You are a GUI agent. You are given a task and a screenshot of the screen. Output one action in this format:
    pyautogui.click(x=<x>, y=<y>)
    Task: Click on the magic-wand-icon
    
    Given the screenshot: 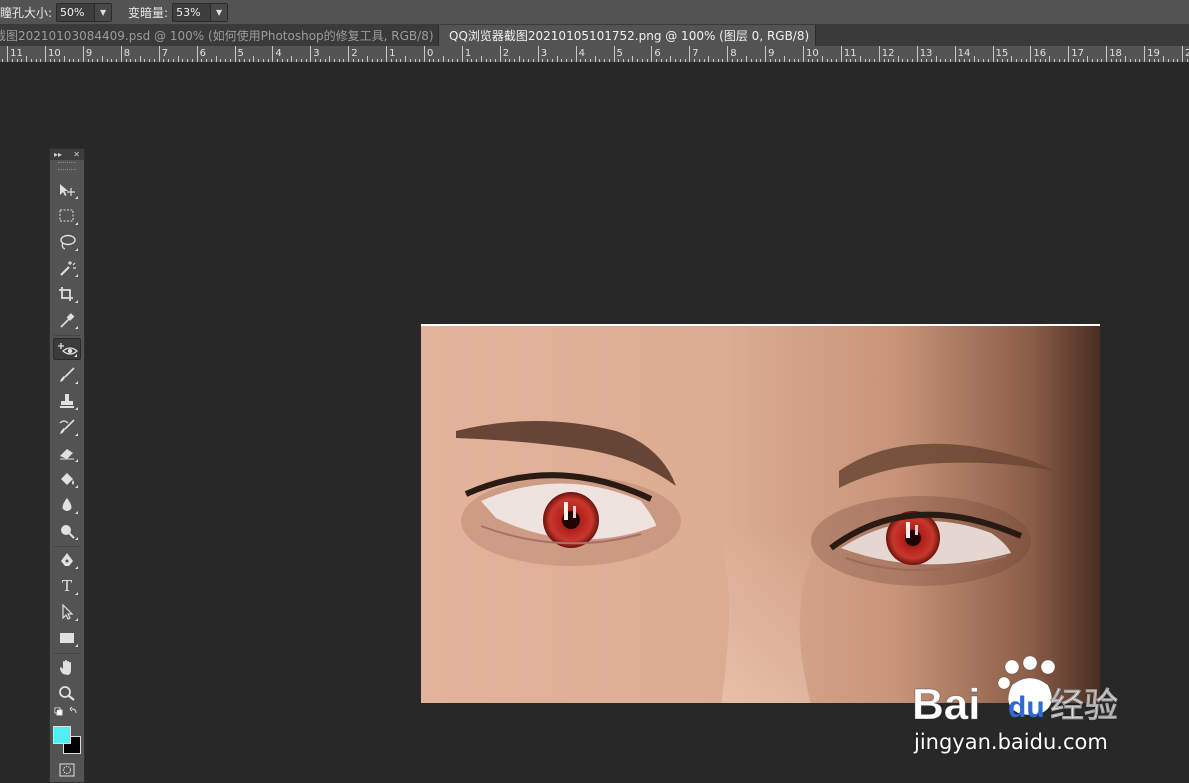 What is the action you would take?
    pyautogui.click(x=67, y=268)
    